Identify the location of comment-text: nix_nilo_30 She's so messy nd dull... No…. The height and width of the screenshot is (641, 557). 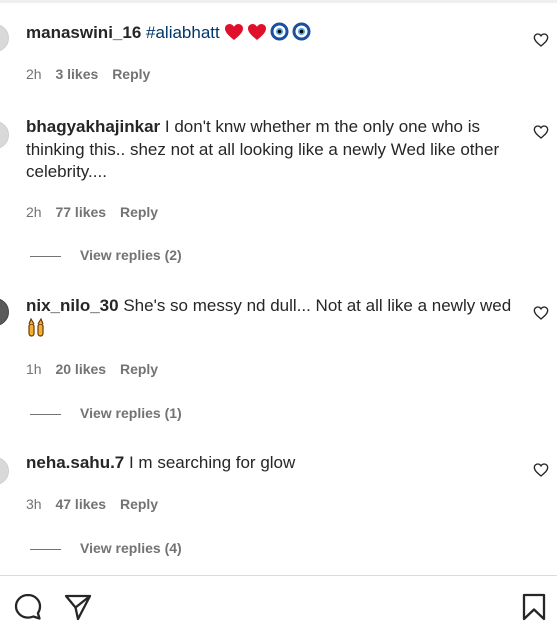
(269, 318).